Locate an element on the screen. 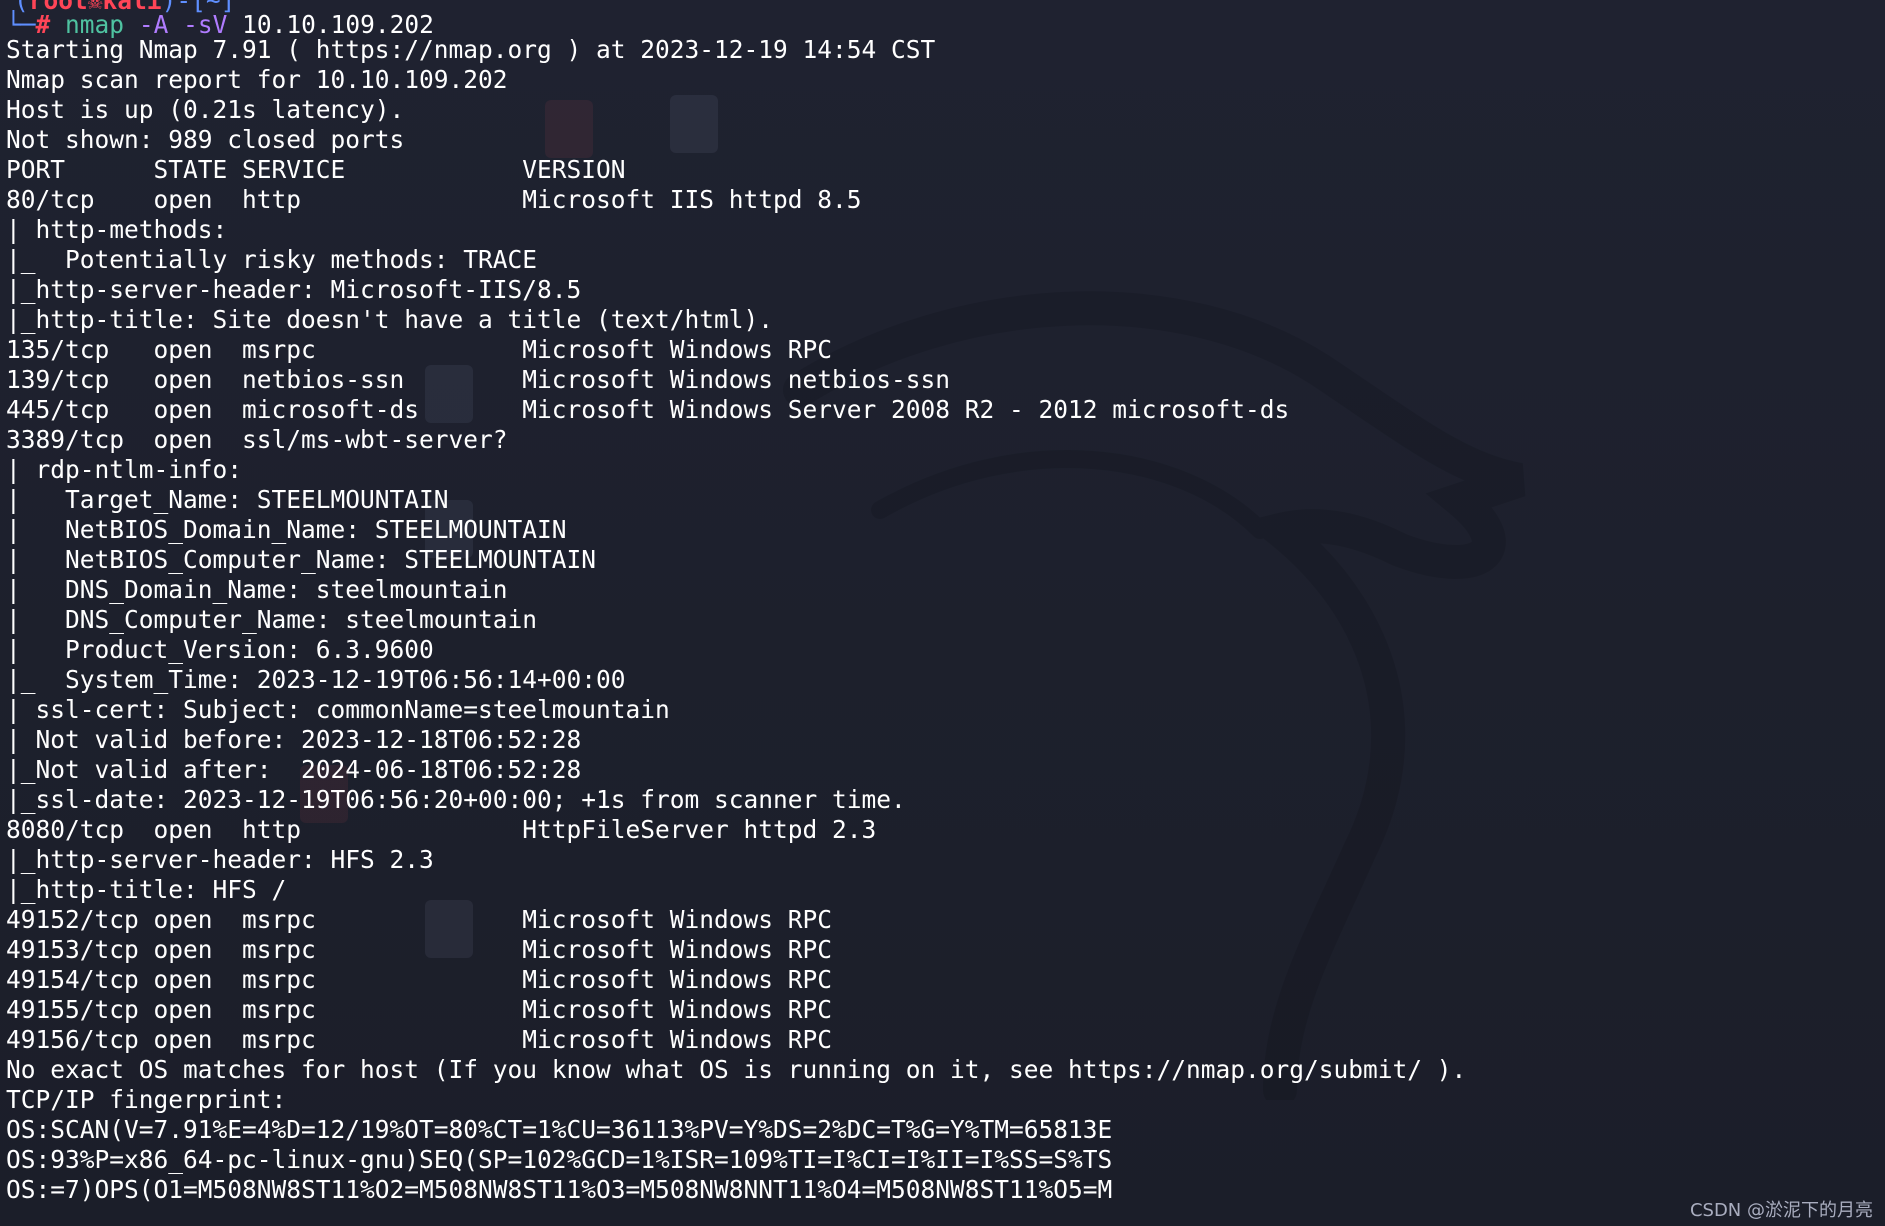 The width and height of the screenshot is (1885, 1226). output-line: | Product_Version: 6.3.9600 is located at coordinates (220, 649).